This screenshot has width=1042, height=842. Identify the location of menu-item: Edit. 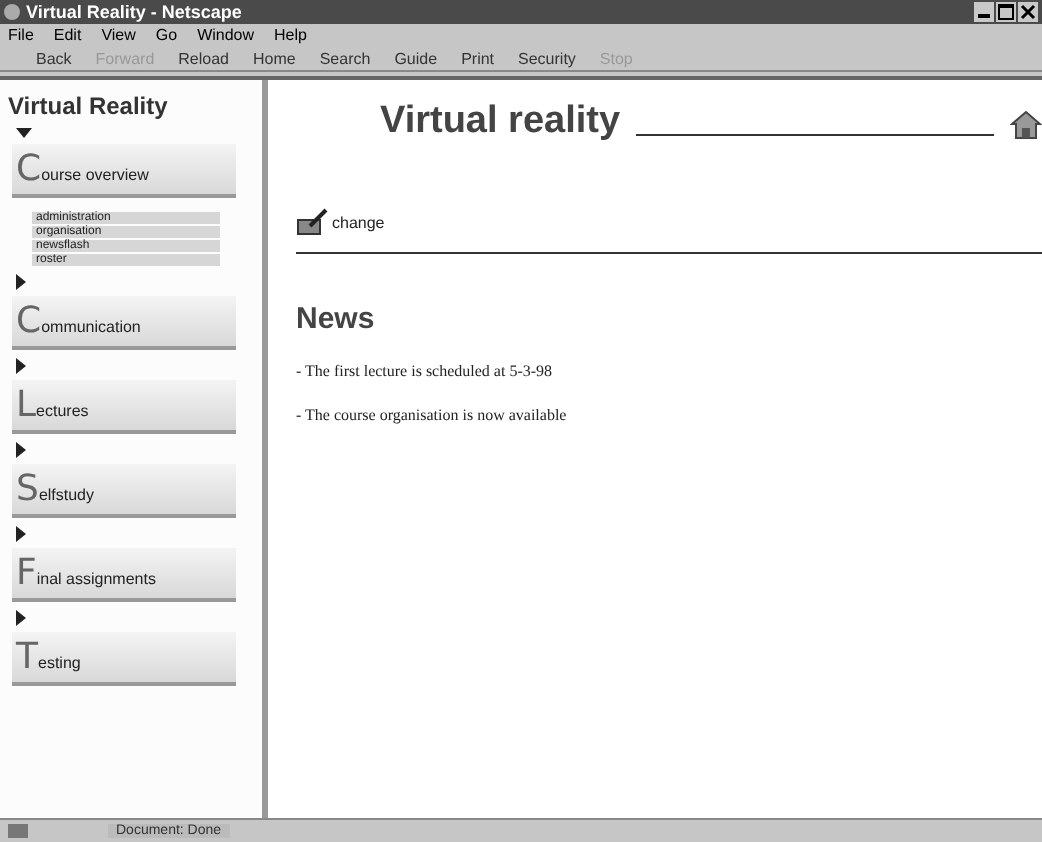
(67, 35).